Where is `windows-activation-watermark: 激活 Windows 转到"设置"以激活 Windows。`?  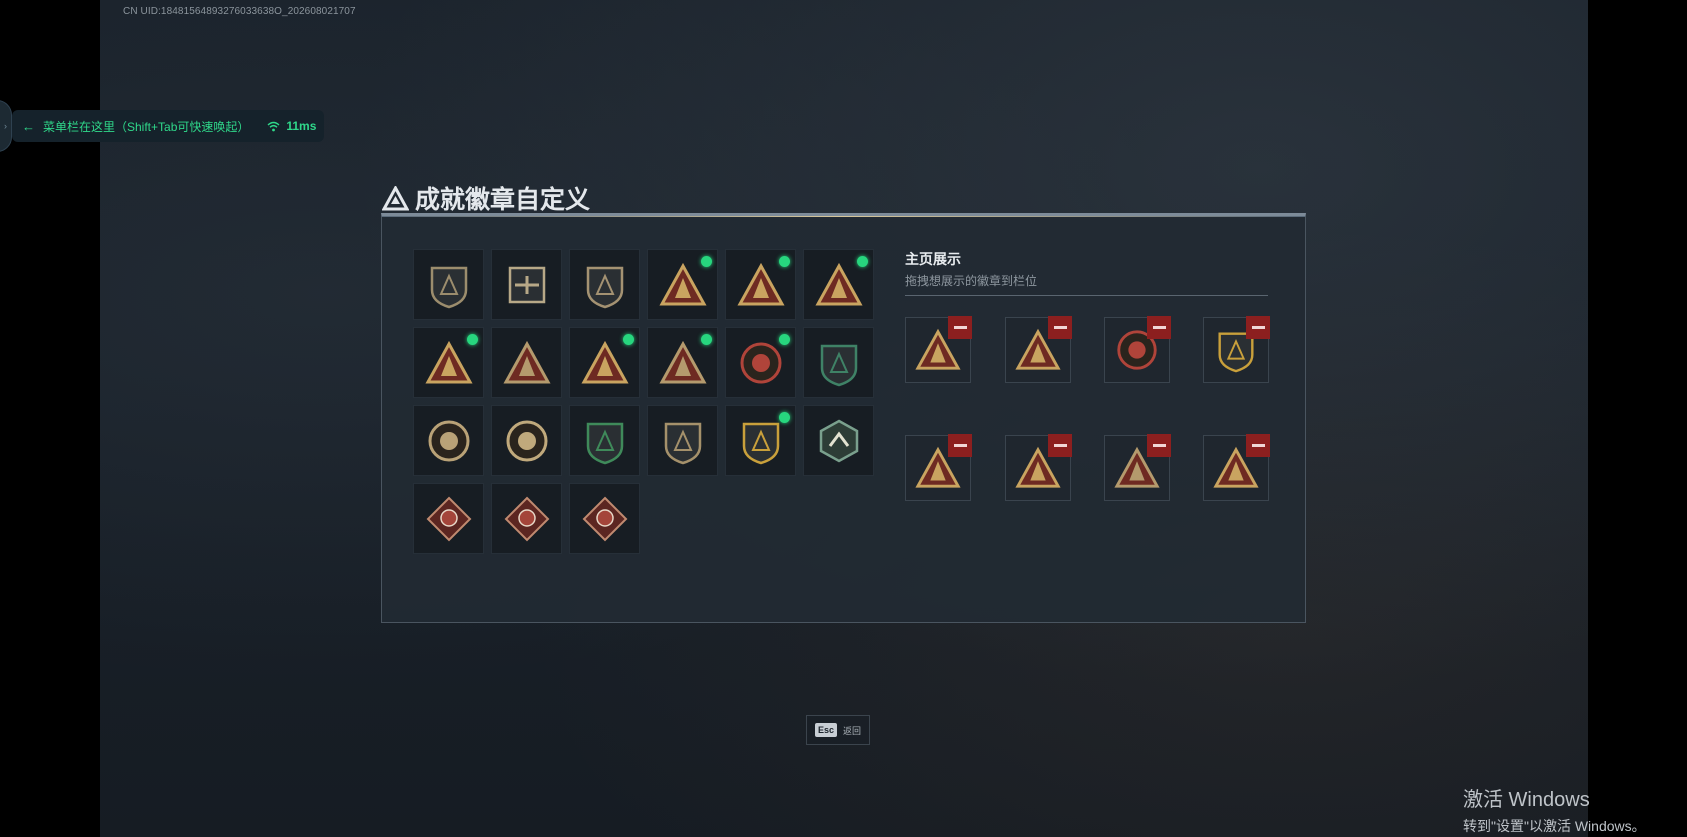
windows-activation-watermark: 激活 Windows 转到"设置"以激活 Windows。 is located at coordinates (1554, 809).